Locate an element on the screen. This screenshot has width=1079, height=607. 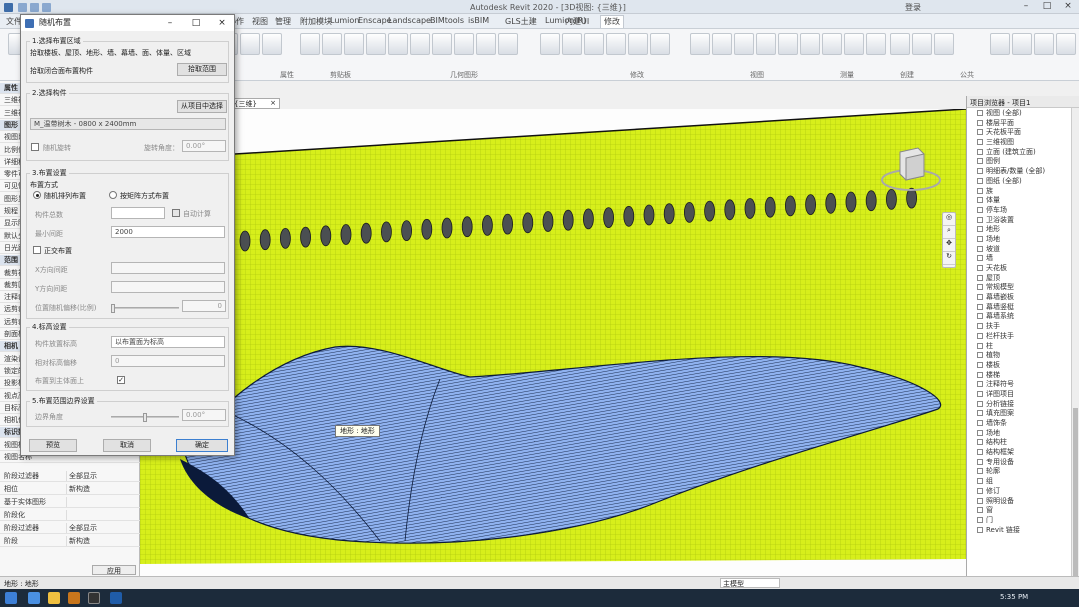
property-detail-row: 阶段过滤器 全部显示 is located at coordinates (70, 476).